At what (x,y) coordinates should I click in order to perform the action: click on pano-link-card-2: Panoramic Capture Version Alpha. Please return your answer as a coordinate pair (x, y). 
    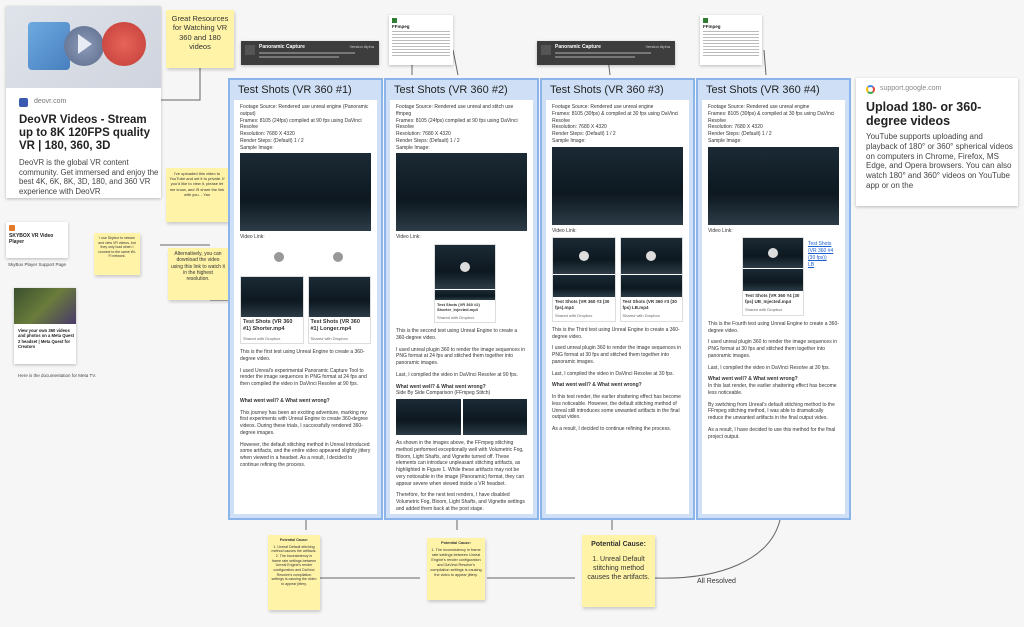
    Looking at the image, I should click on (606, 53).